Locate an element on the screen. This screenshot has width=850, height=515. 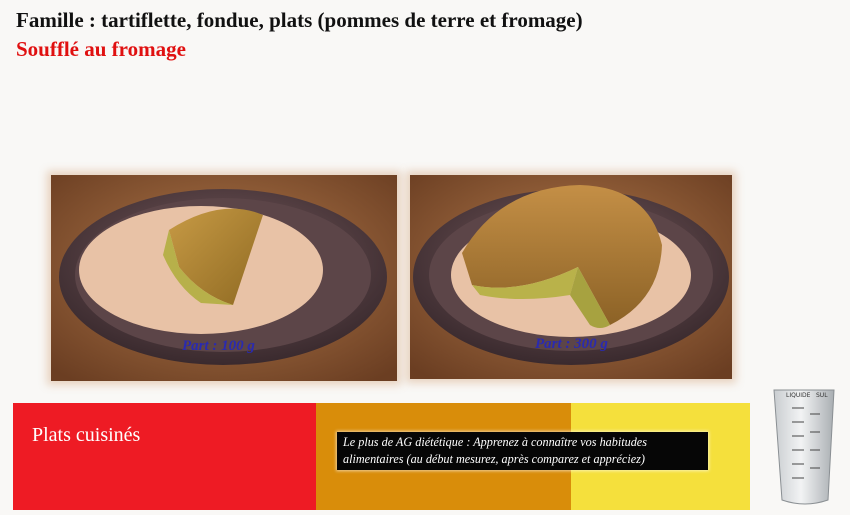
measuring-cup-icon: LIQUIDE SUL is located at coordinates (805, 449).